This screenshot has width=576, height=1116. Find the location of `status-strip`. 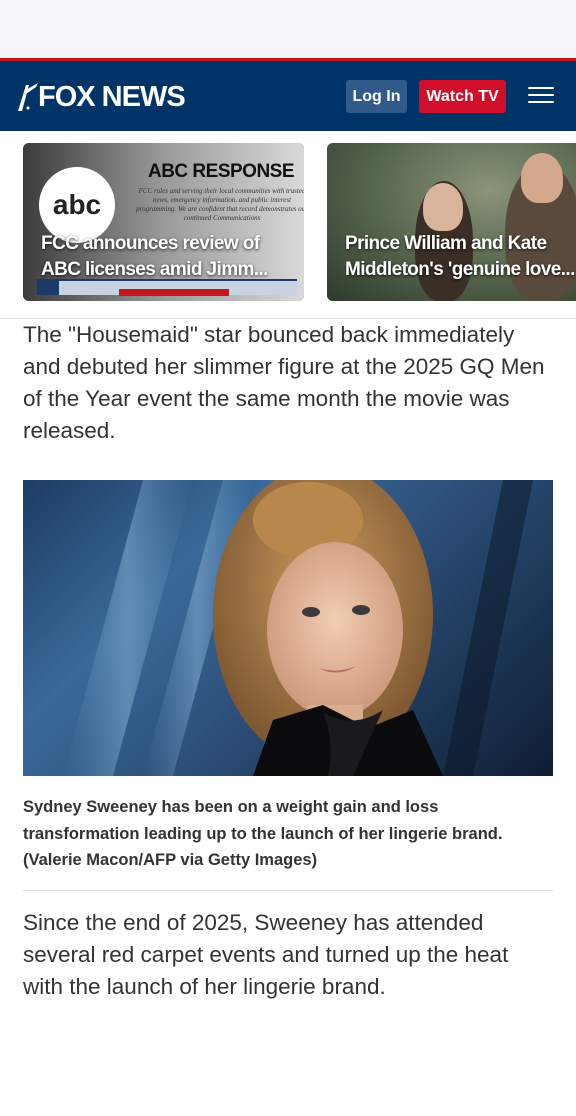

status-strip is located at coordinates (288, 29).